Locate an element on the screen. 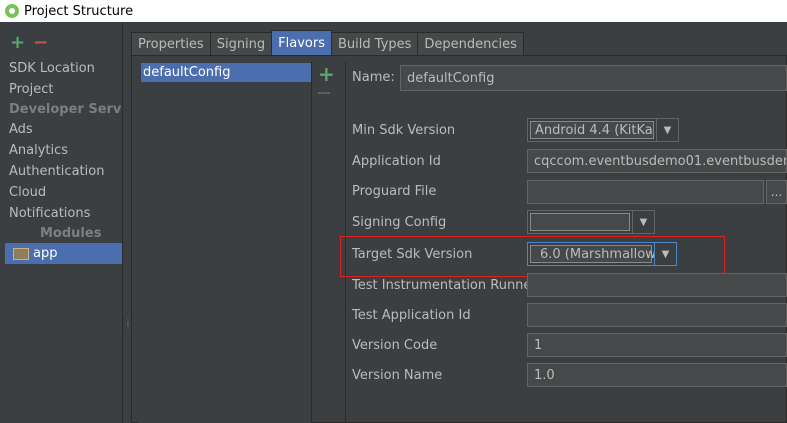 The image size is (787, 423). test-application-id-field is located at coordinates (657, 315).